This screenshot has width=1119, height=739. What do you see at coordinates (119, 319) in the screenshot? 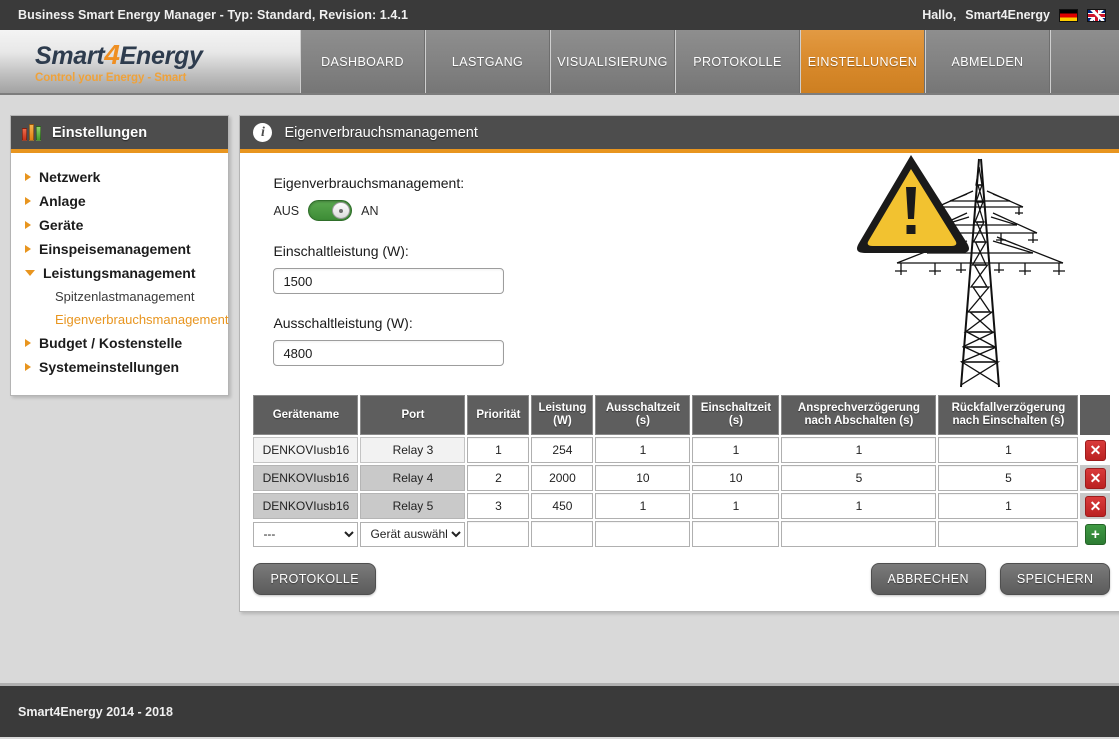
I see `sidebar-subitem-eigenverbrauchsmanagement: Eigenverbrauchsmanagement` at bounding box center [119, 319].